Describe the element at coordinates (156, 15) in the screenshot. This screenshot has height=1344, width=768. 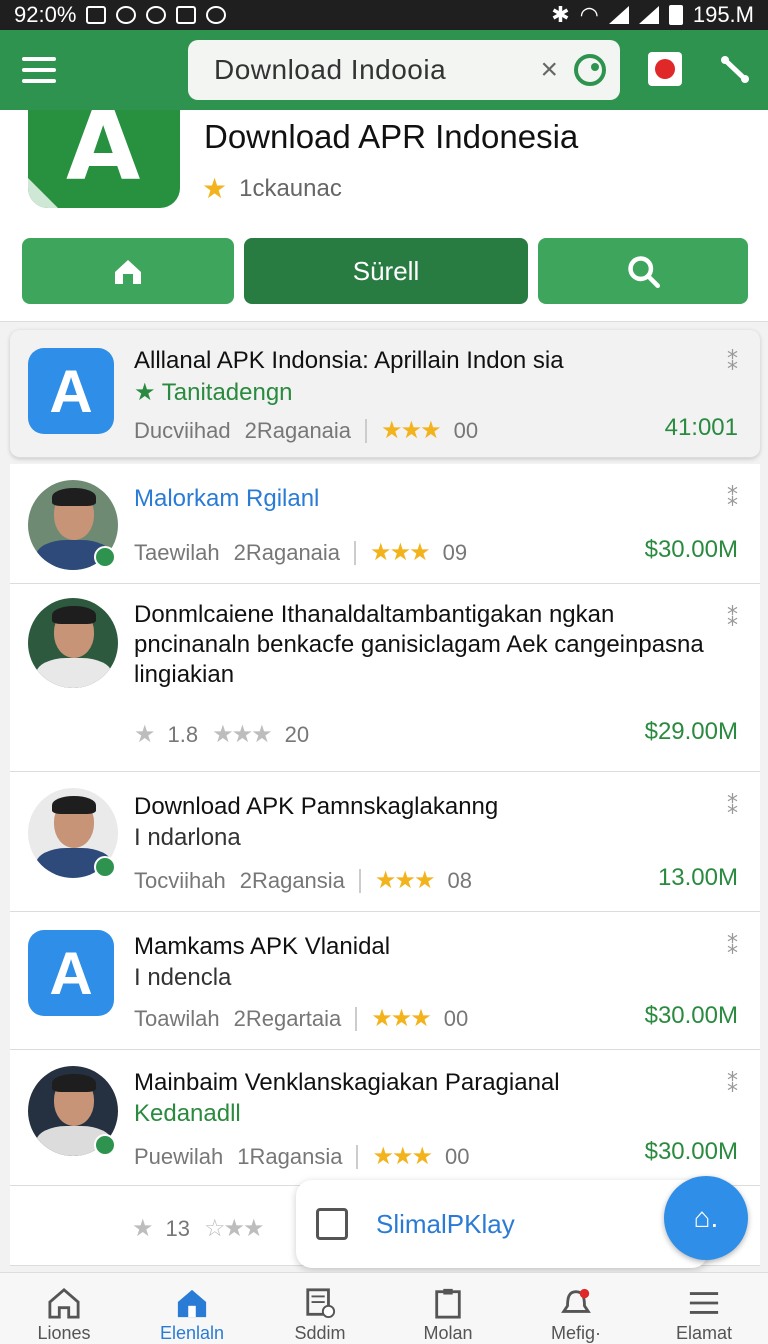
I see `data-icon` at that location.